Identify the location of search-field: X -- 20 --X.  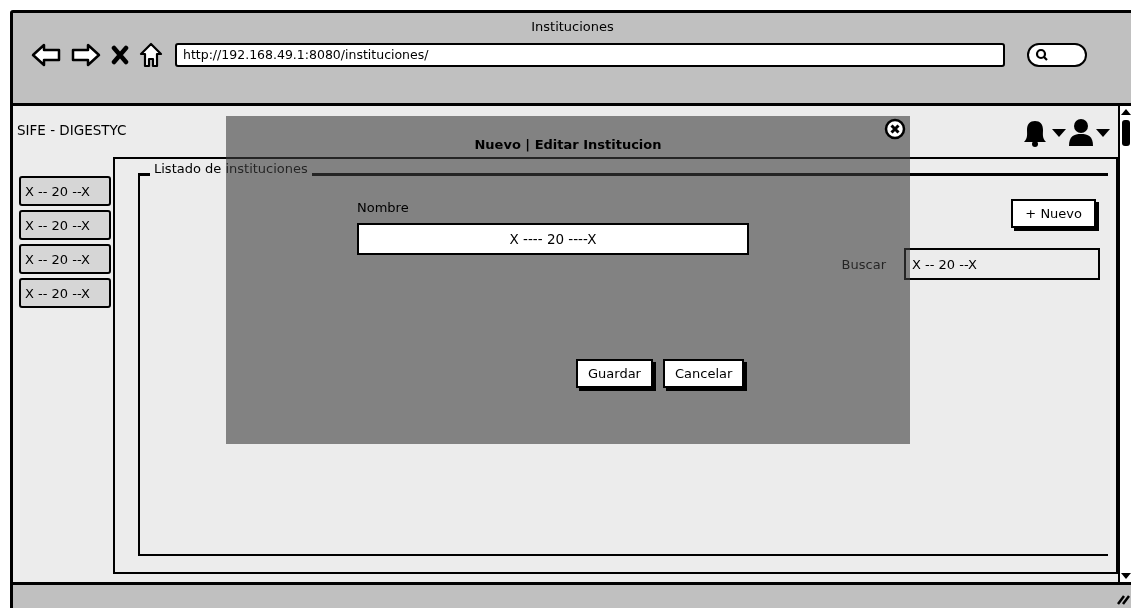
(1002, 264).